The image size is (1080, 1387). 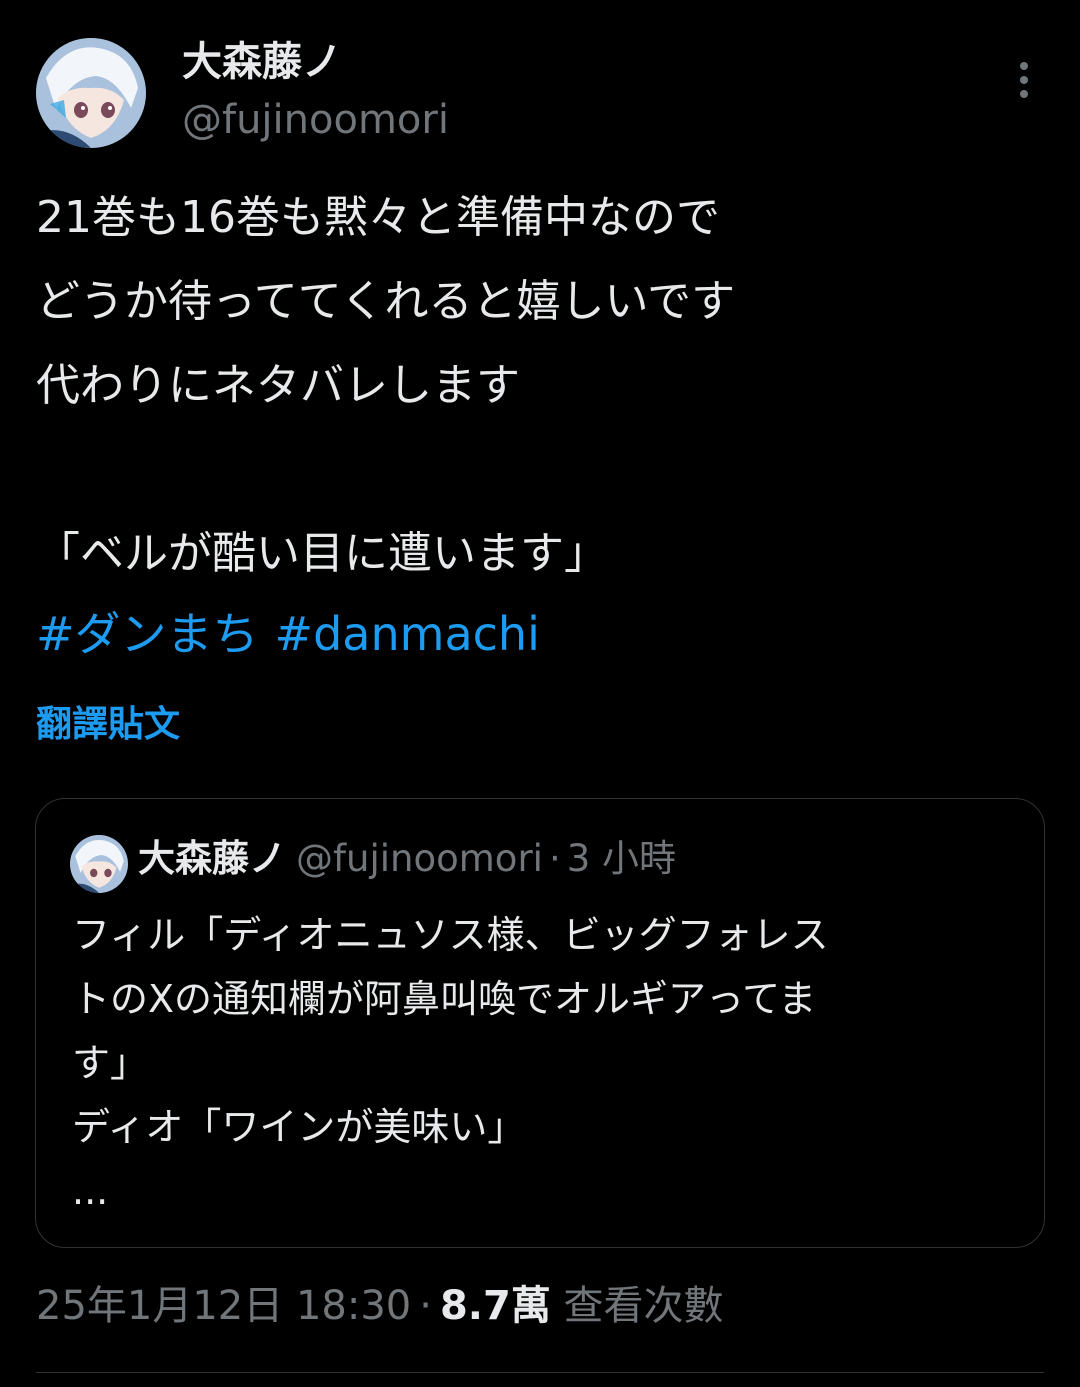 I want to click on quote-text-line: フィル「ディオニュソス様、ビッグフォレス, so click(x=450, y=935).